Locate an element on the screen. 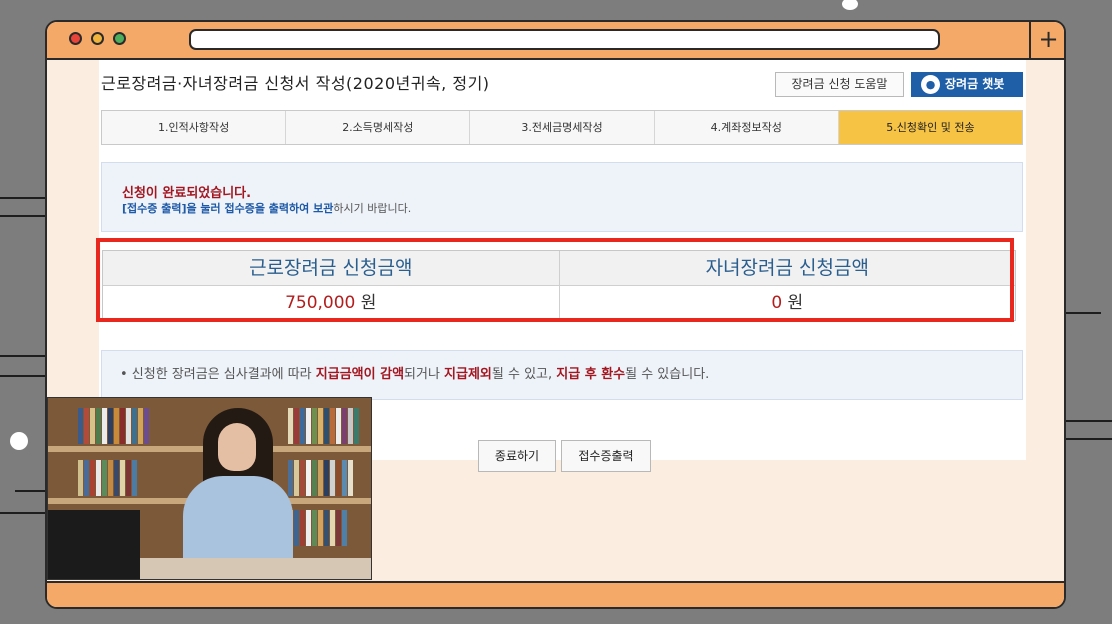 This screenshot has height=624, width=1112. instruction-rest: 하시기 바랍니다. is located at coordinates (372, 208).